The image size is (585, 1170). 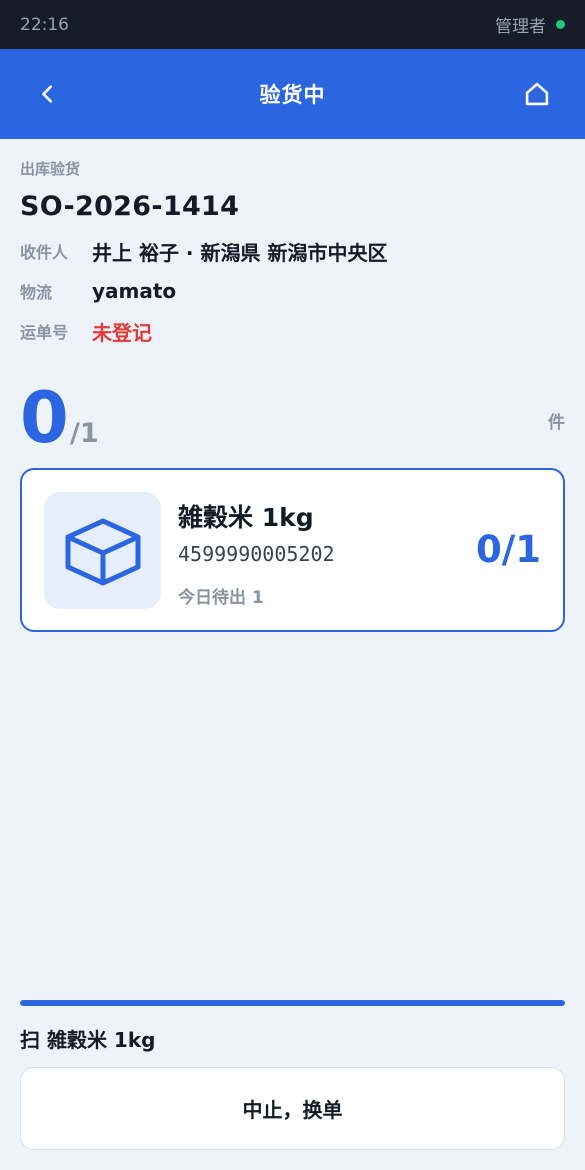 I want to click on item-today-pending: 今日待出 1, so click(x=221, y=598).